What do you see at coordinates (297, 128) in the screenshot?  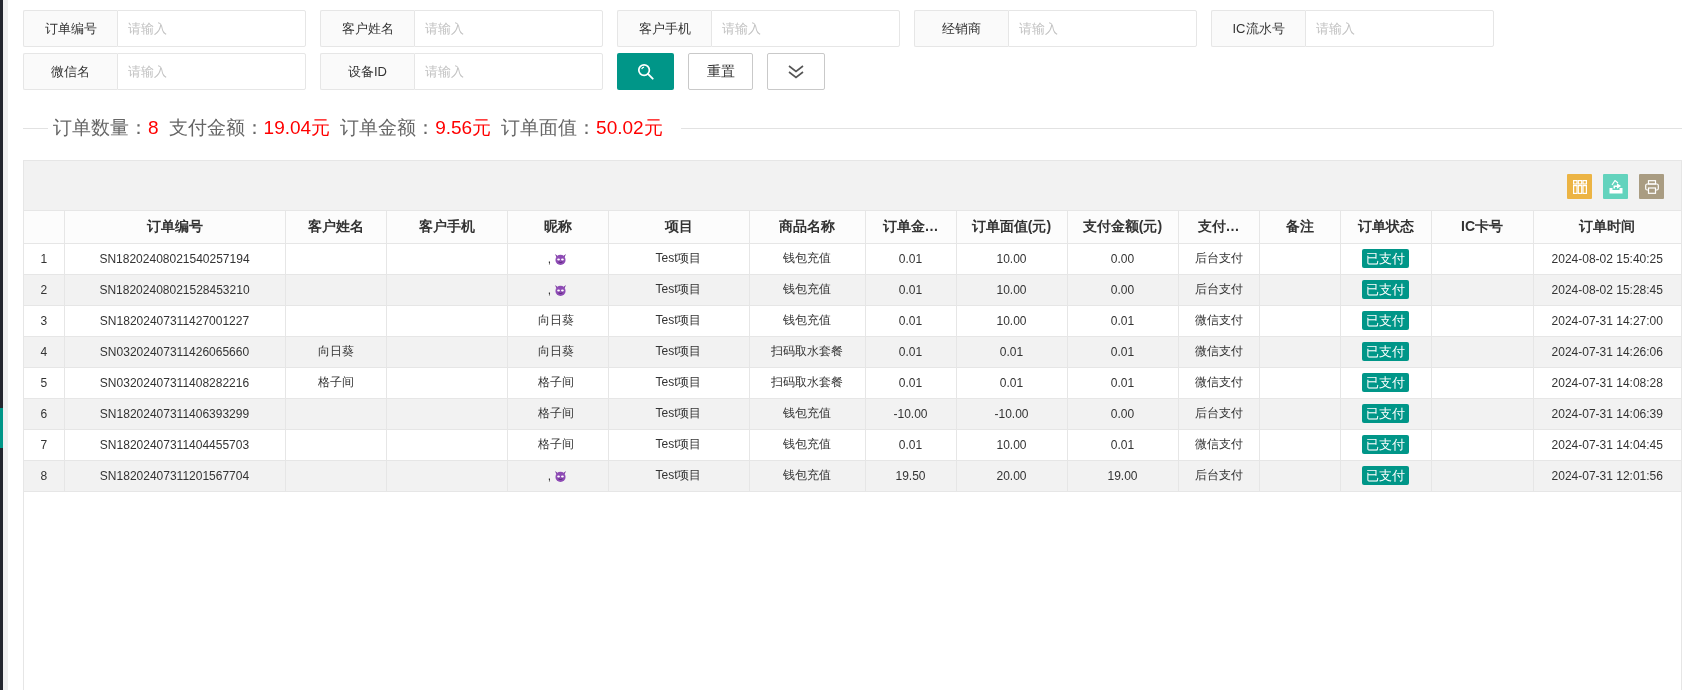 I see `summary-value: 19.04元` at bounding box center [297, 128].